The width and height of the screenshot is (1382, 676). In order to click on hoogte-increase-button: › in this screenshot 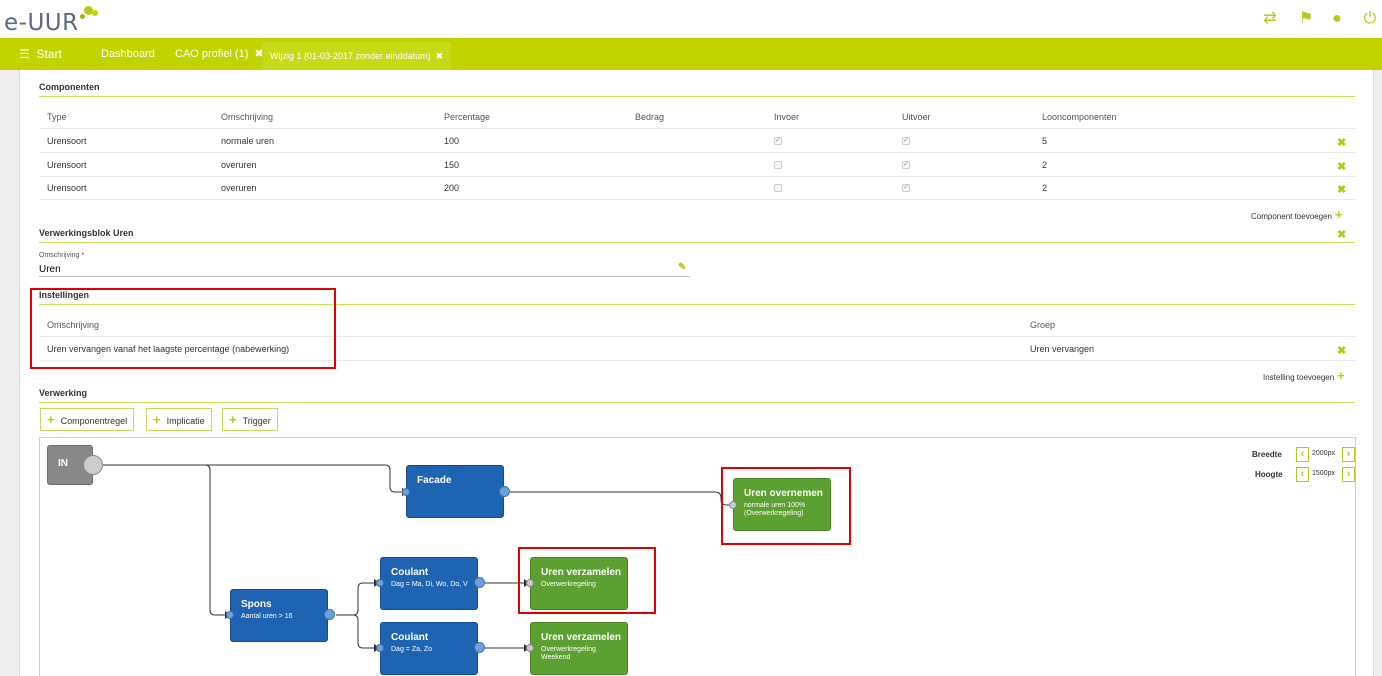, I will do `click(1348, 474)`.